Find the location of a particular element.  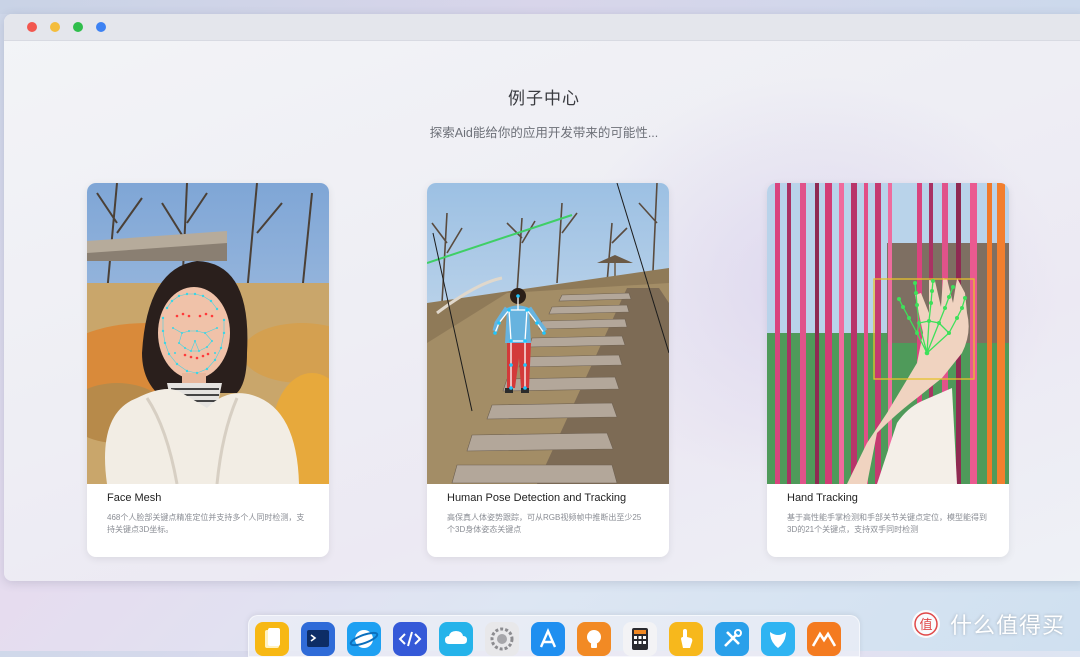

close-window-button is located at coordinates (32, 27).